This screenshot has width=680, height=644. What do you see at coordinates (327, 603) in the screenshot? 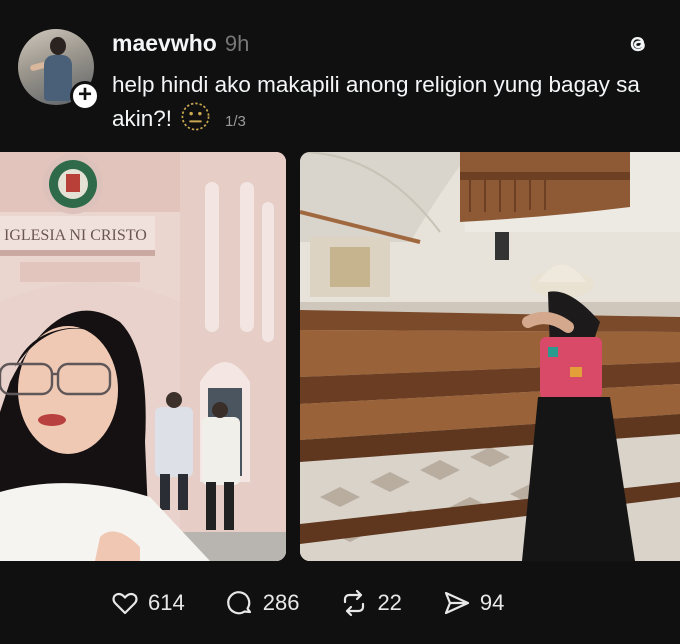
I see `action-bar: 614 286 22 94` at bounding box center [327, 603].